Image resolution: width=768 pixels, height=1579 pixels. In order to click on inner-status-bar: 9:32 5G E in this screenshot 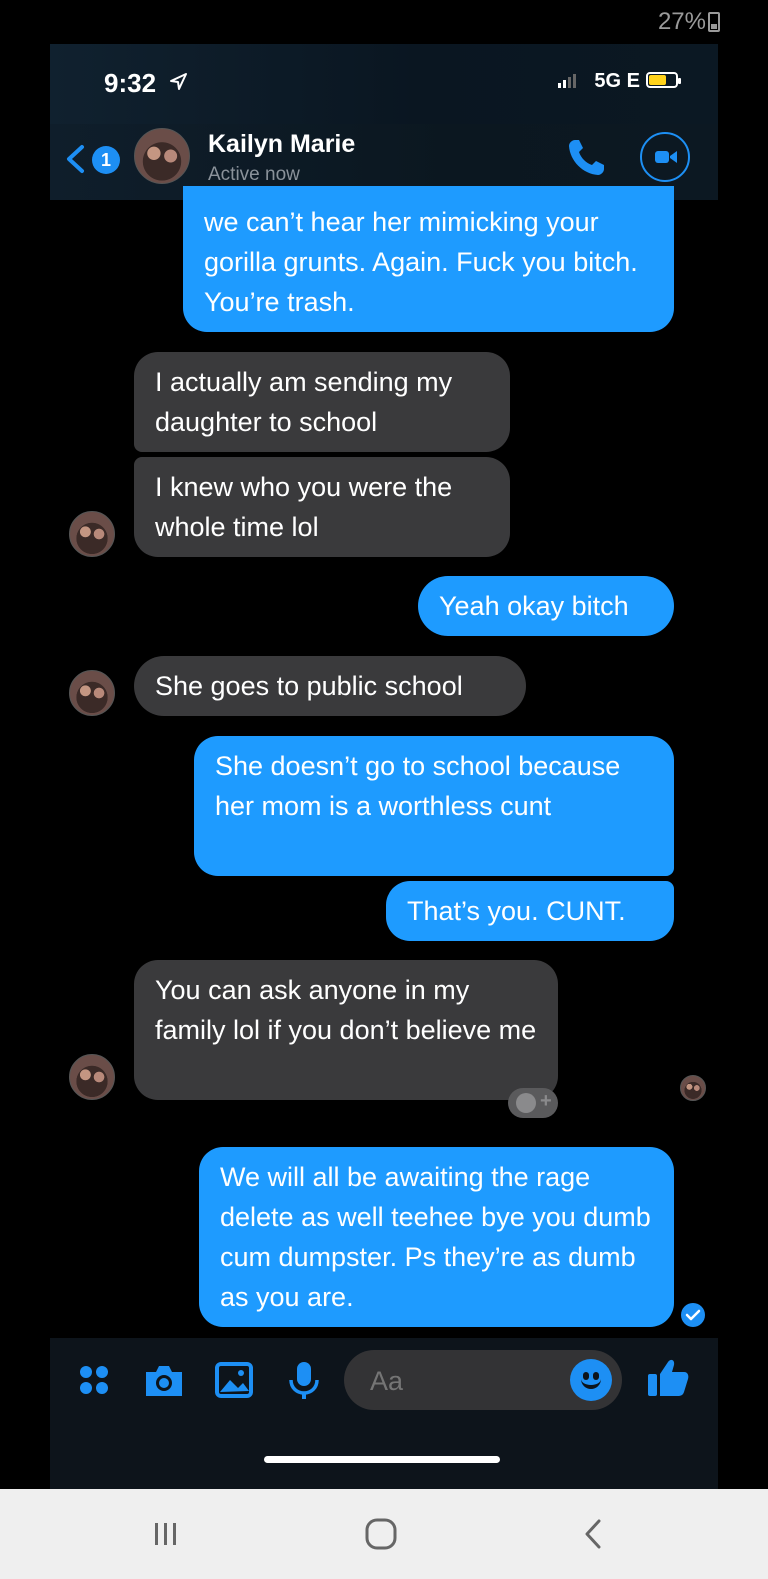, I will do `click(384, 84)`.